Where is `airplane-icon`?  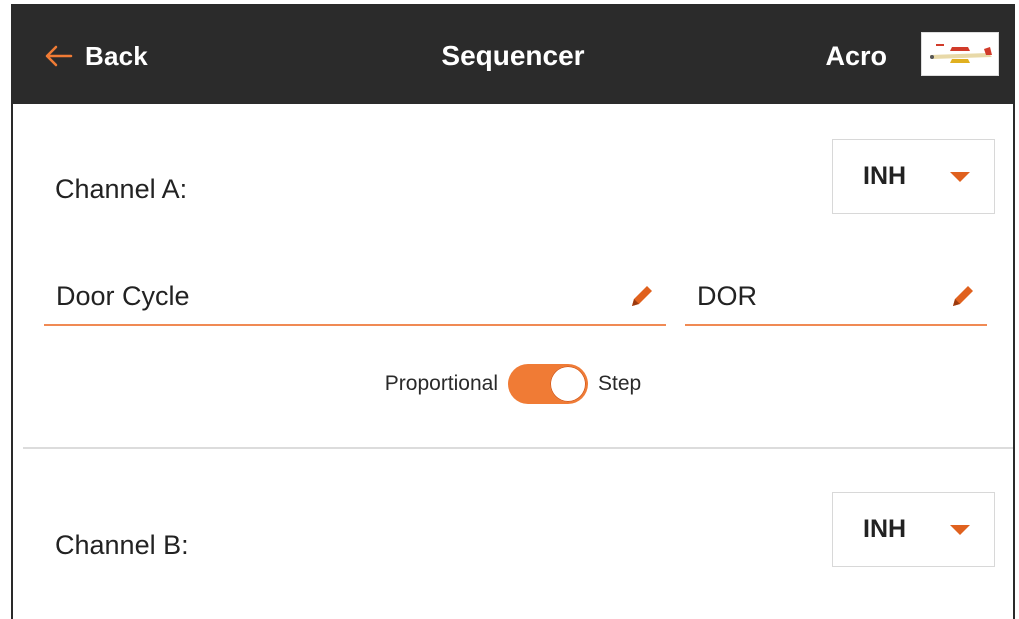 airplane-icon is located at coordinates (960, 54).